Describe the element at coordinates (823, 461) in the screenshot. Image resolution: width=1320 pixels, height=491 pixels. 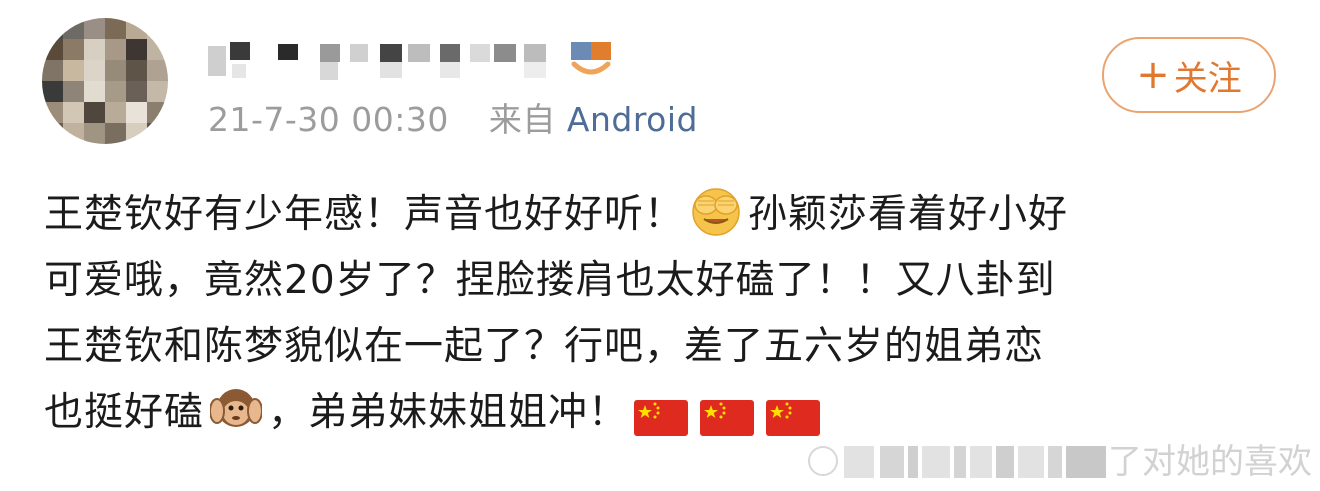
I see `watermark-logo-icon` at that location.